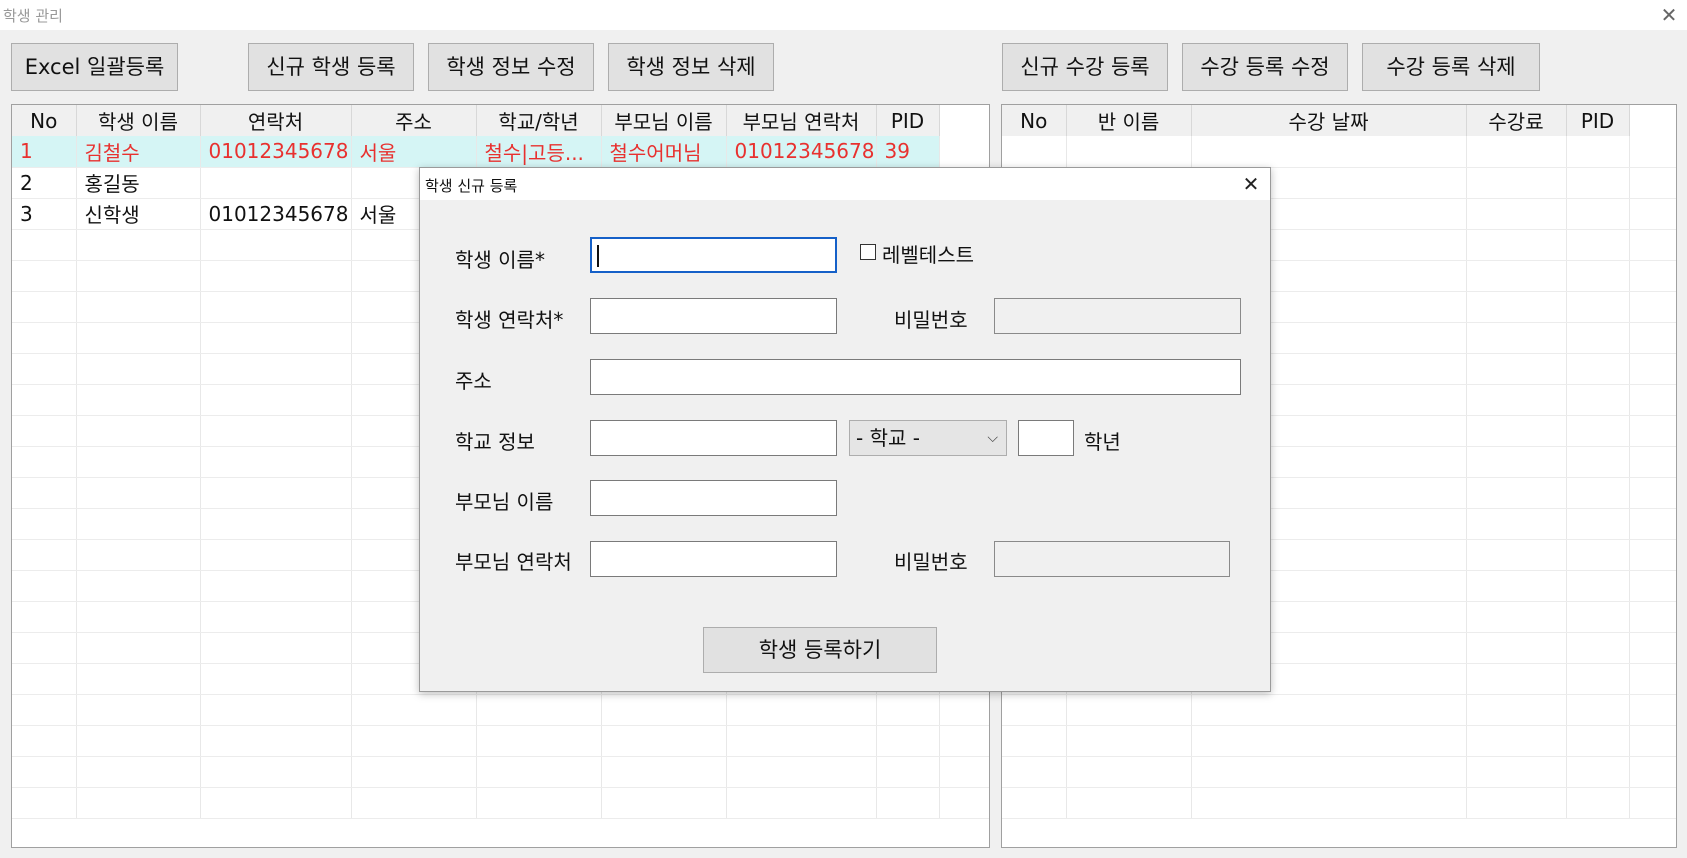 The width and height of the screenshot is (1687, 858). Describe the element at coordinates (664, 152) in the screenshot. I see `table-cell: 철수어머님` at that location.